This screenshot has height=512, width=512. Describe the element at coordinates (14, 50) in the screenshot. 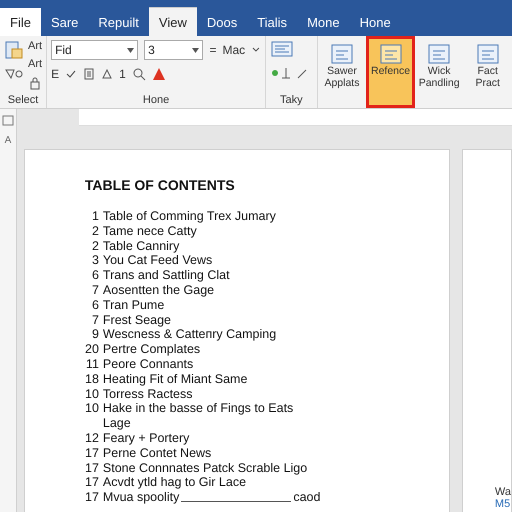

I see `document-icon` at that location.